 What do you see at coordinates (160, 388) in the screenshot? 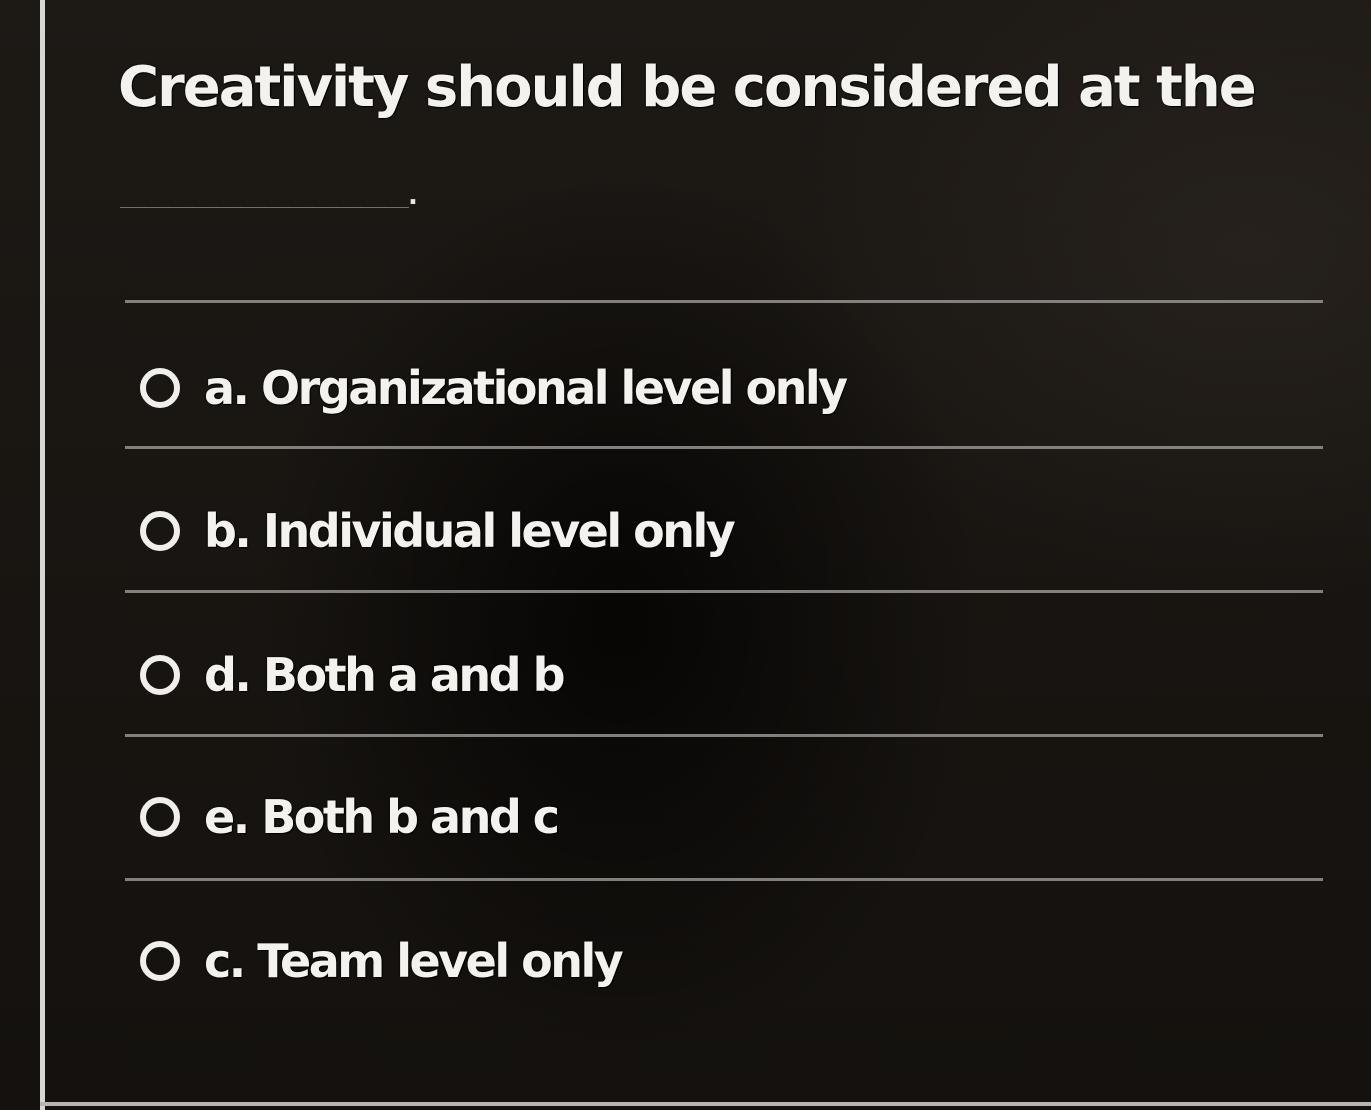
I see `radio-button-a` at bounding box center [160, 388].